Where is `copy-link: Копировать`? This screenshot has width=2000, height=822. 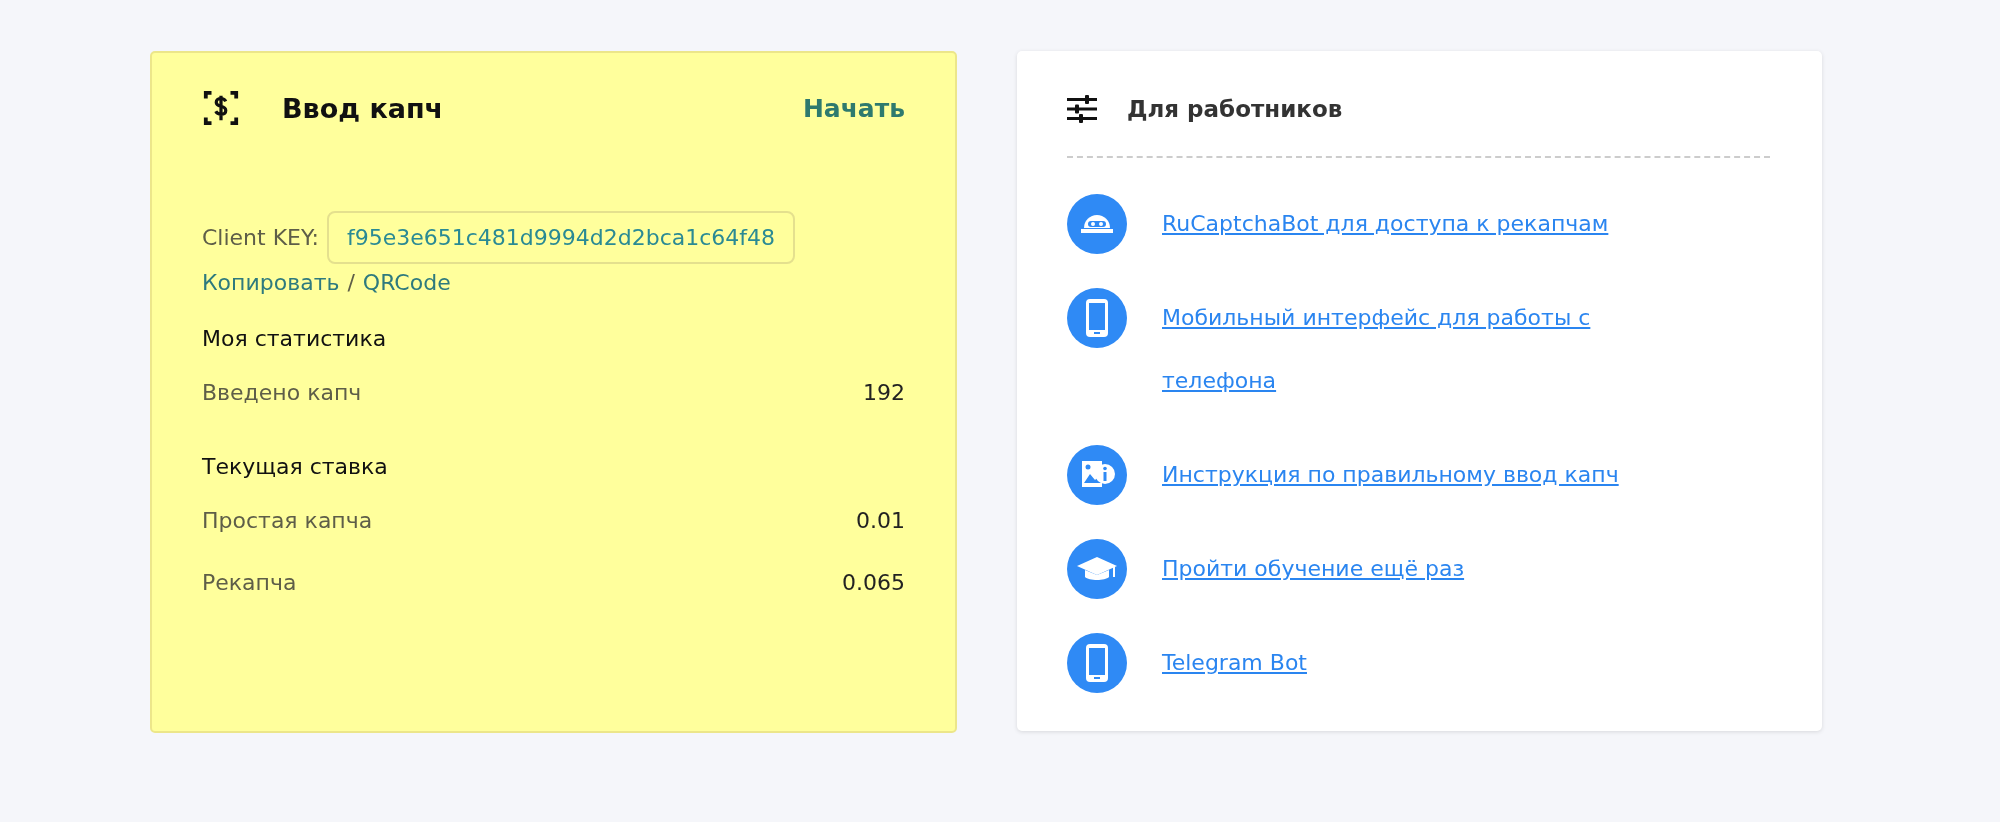
copy-link: Копировать is located at coordinates (271, 282).